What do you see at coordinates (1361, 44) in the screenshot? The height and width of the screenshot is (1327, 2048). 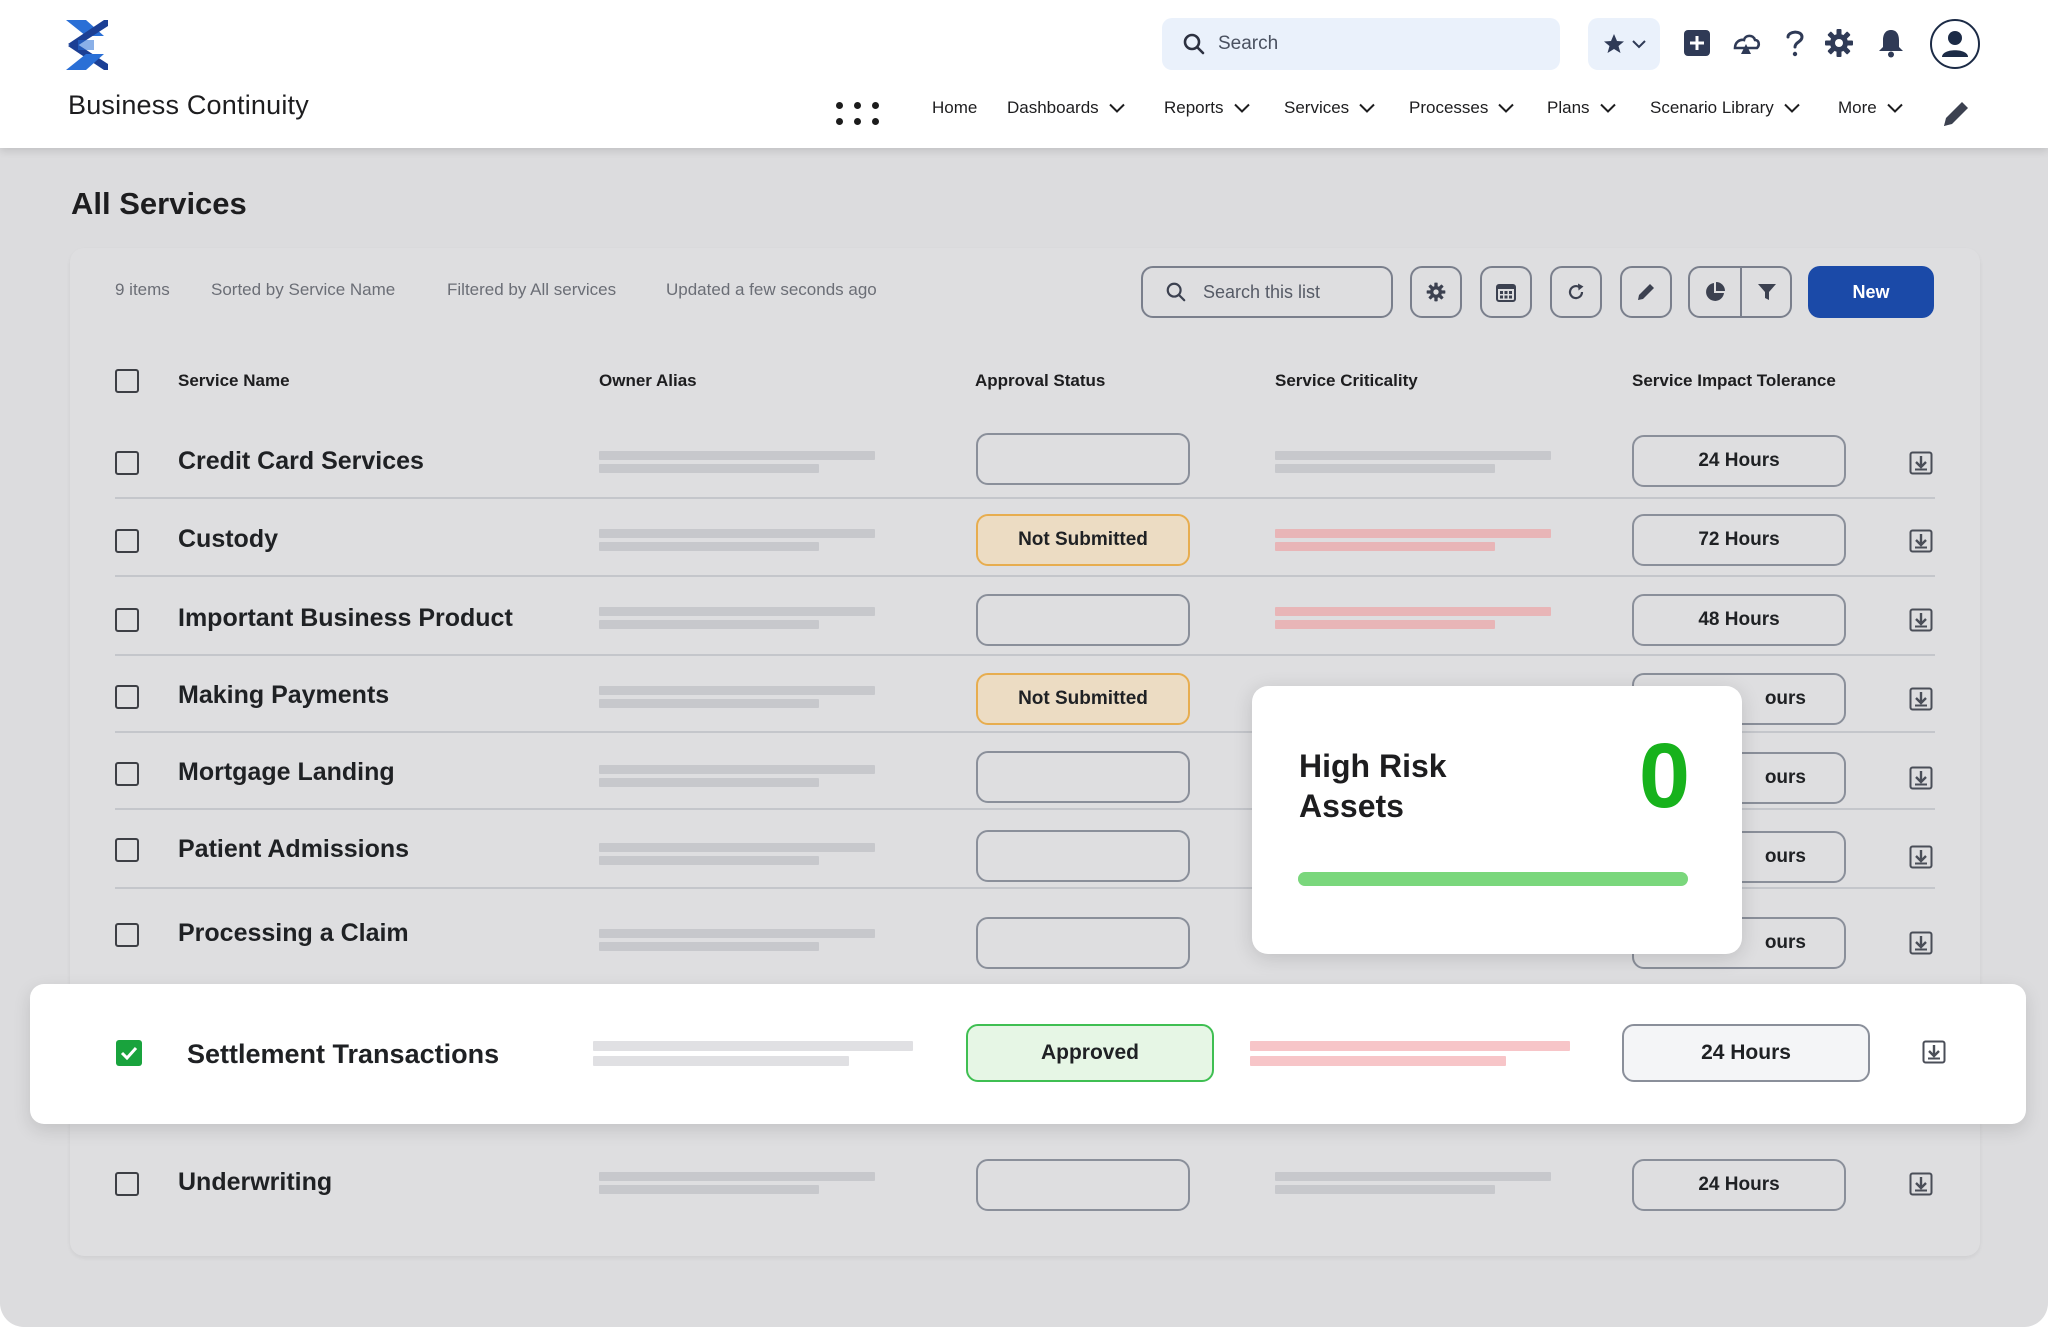 I see `global-search-input: Search` at bounding box center [1361, 44].